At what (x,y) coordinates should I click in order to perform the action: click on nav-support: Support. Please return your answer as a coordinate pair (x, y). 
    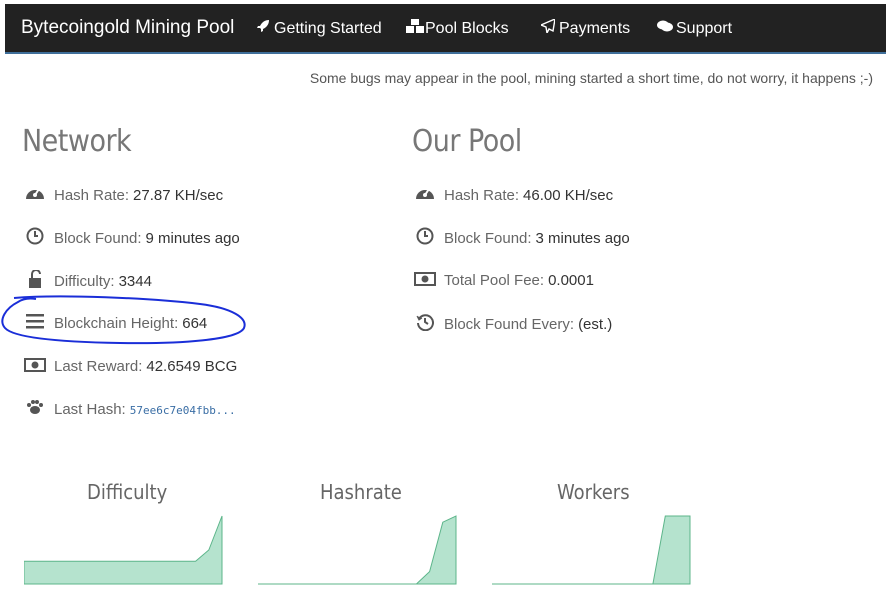
    Looking at the image, I should click on (694, 28).